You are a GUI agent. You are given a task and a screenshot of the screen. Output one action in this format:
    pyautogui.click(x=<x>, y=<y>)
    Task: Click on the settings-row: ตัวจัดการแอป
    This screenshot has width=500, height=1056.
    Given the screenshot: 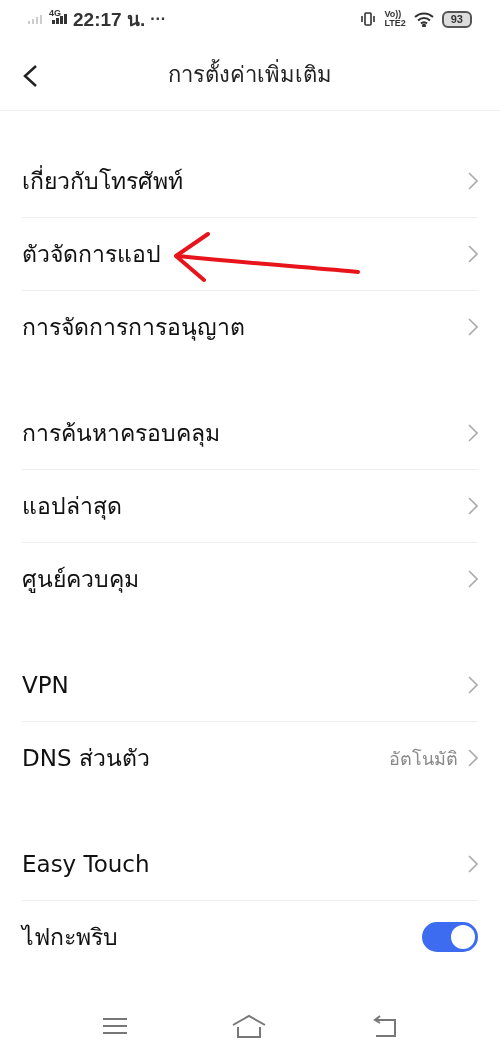 What is the action you would take?
    pyautogui.click(x=250, y=254)
    